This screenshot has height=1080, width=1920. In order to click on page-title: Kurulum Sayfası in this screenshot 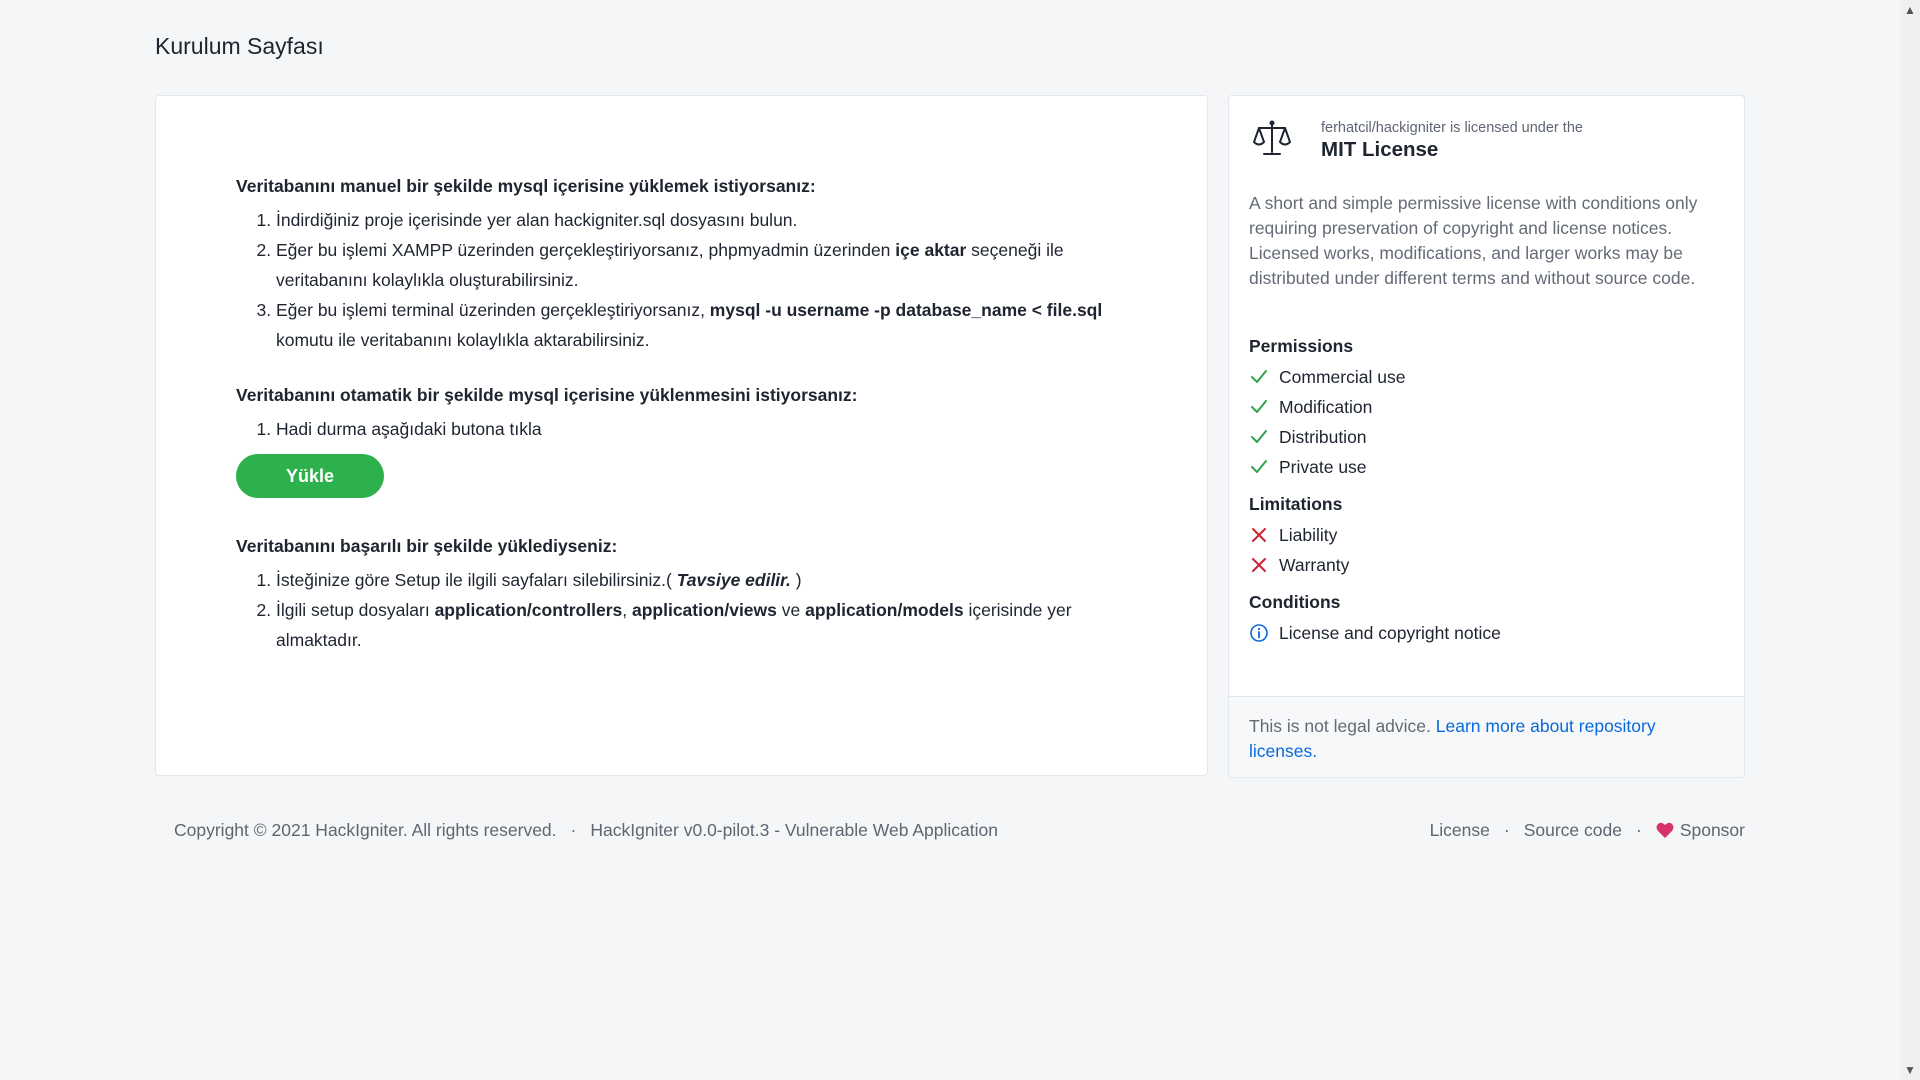, I will do `click(239, 46)`.